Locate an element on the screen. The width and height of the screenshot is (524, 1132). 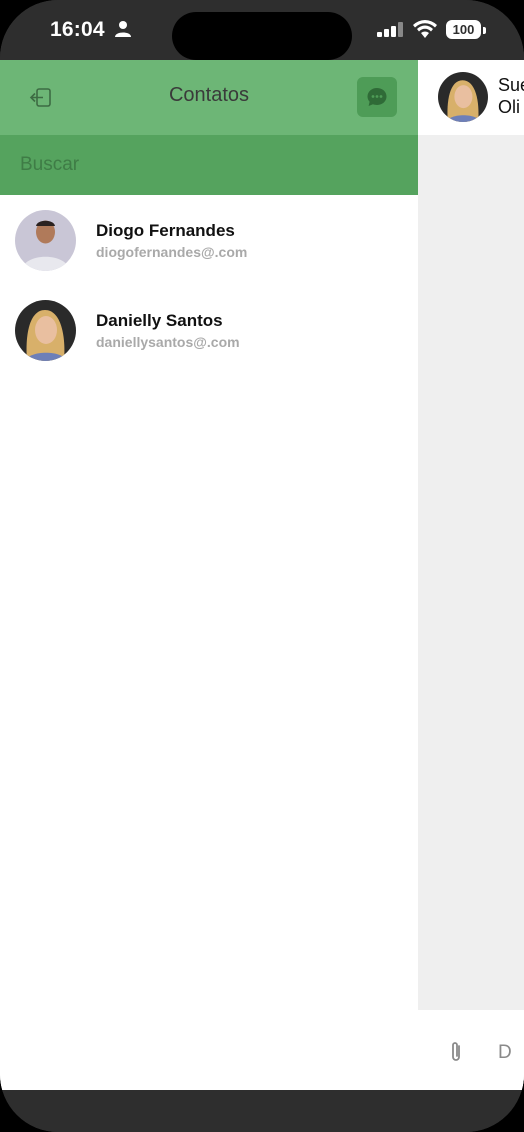
search-input is located at coordinates (209, 165).